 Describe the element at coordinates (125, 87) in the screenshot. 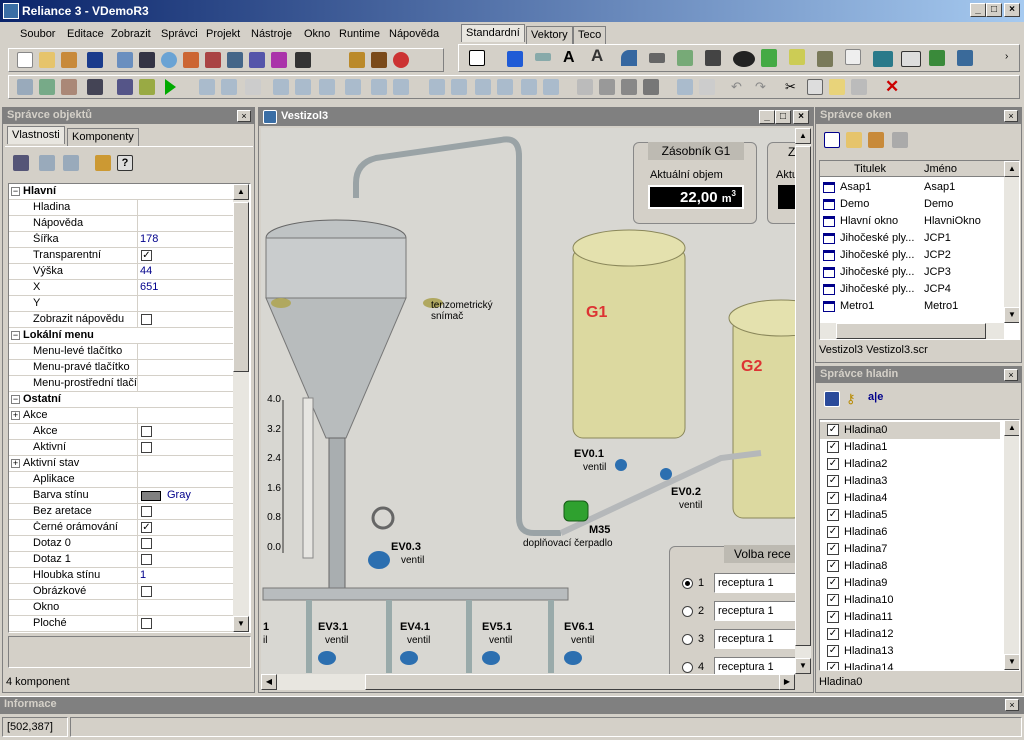

I see `runtime-icon` at that location.